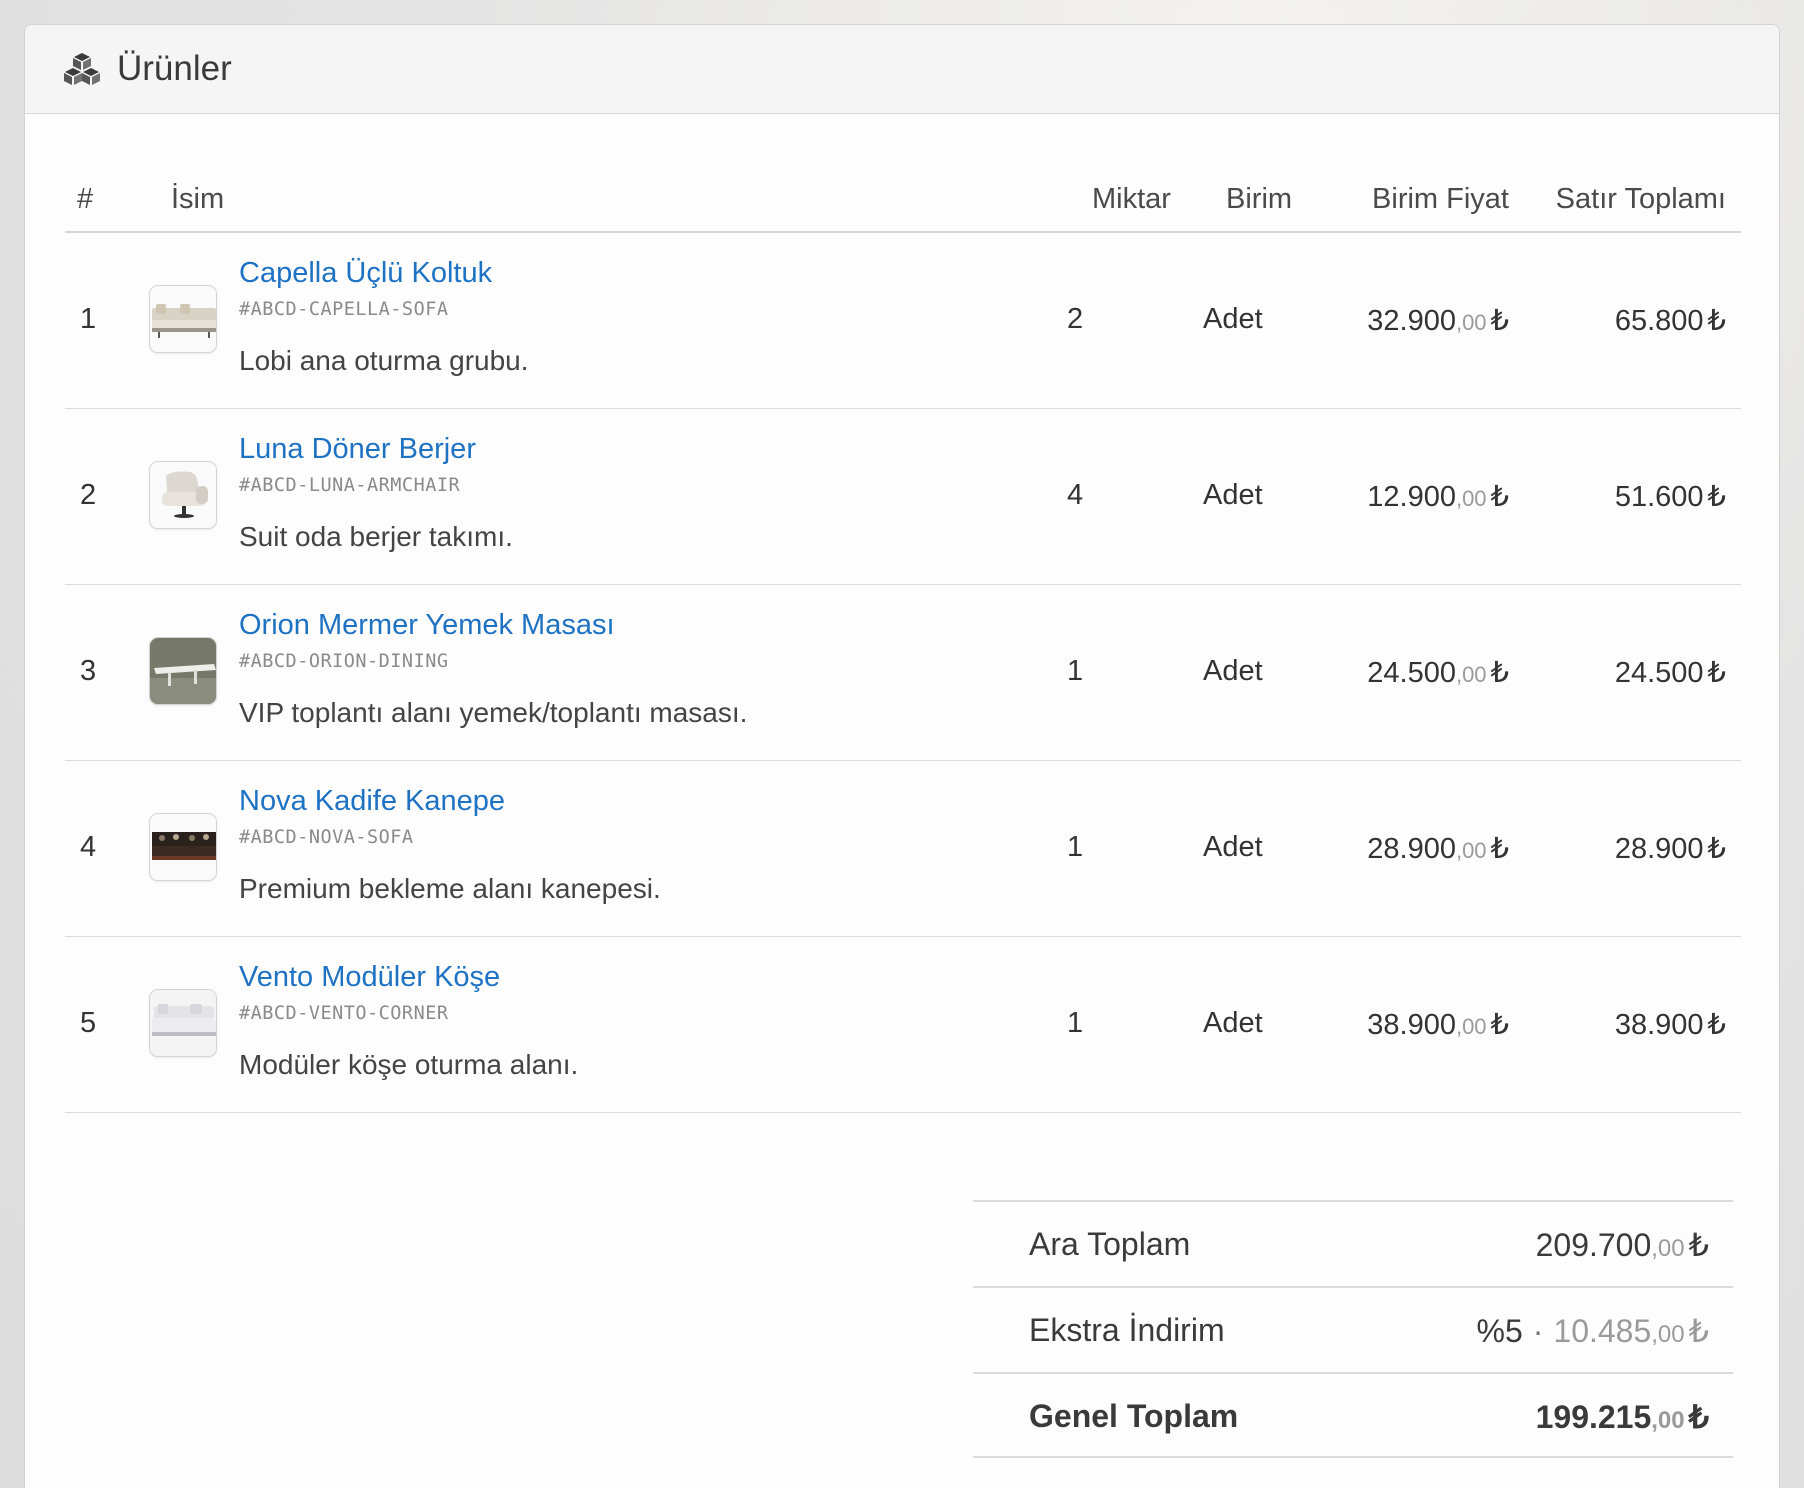  I want to click on unit-price: 38.900,00 ₺, so click(1438, 1025).